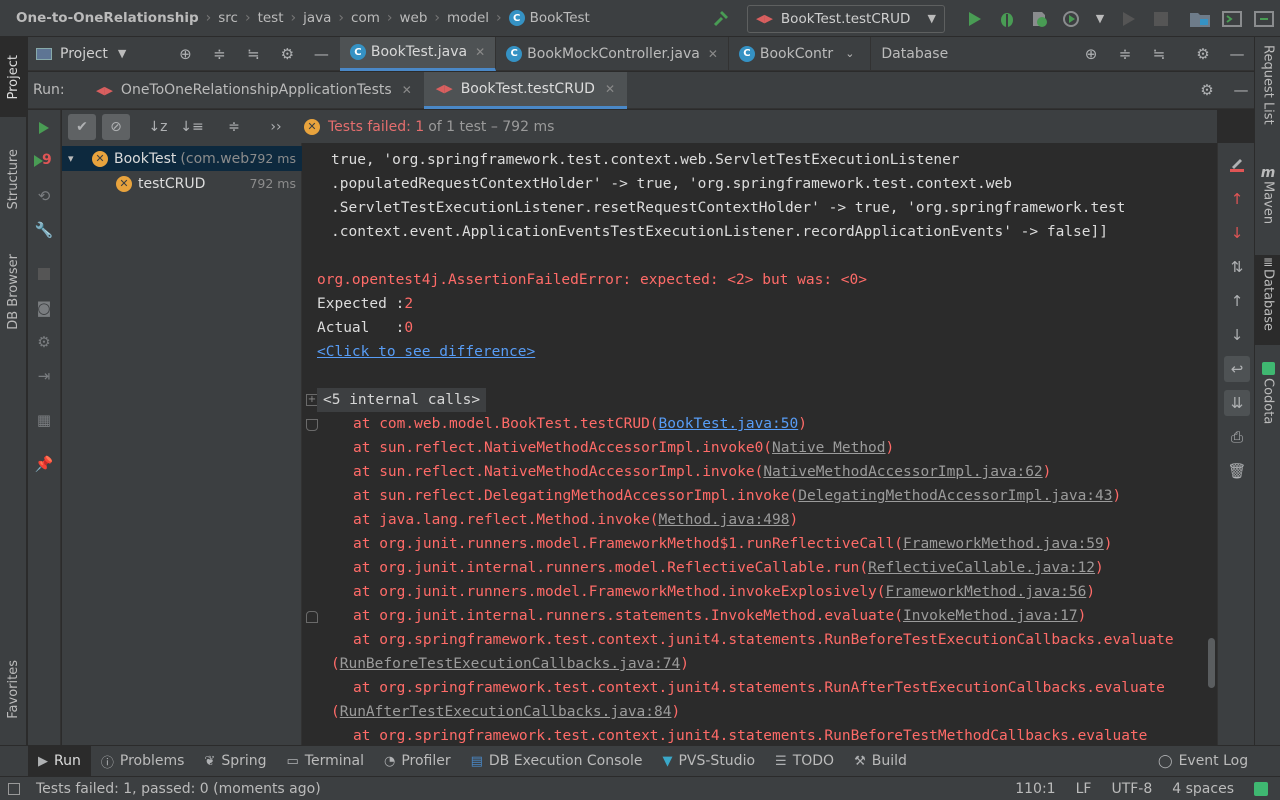 This screenshot has height=800, width=1280. What do you see at coordinates (84, 54) in the screenshot?
I see `project-view-select: Project` at bounding box center [84, 54].